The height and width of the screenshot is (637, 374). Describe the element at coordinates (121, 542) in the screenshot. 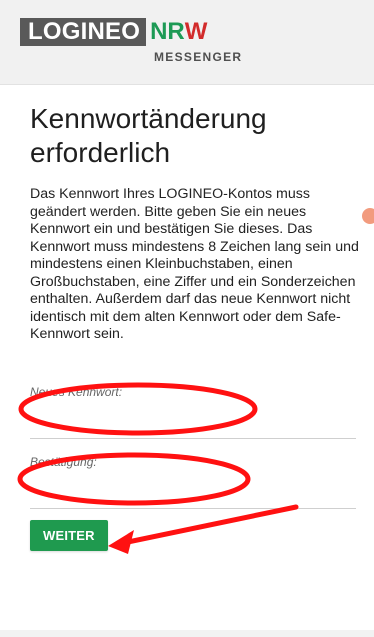

I see `red-arrow-icon` at that location.